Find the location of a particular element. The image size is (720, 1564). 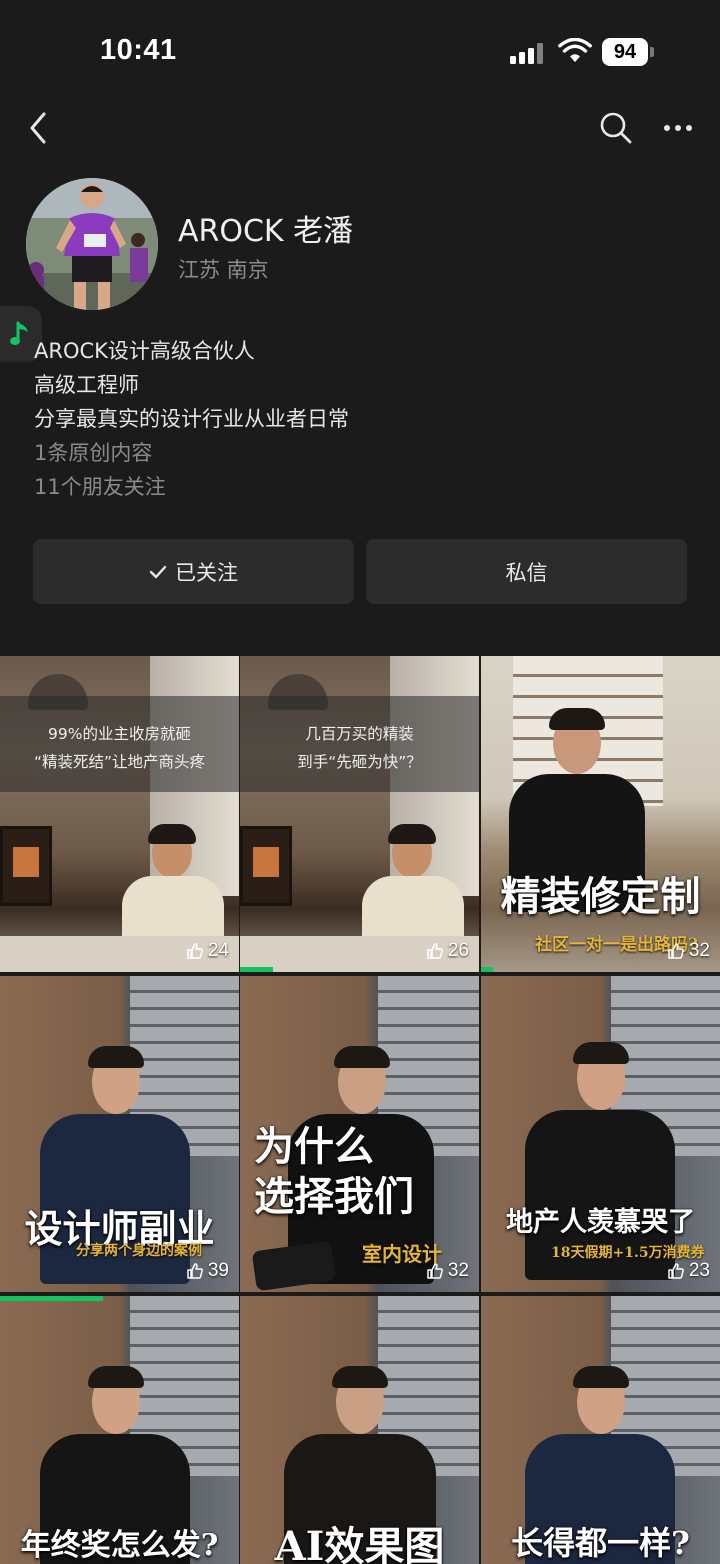

video-subtitle: 分享两个身边的案例 is located at coordinates (139, 1251).